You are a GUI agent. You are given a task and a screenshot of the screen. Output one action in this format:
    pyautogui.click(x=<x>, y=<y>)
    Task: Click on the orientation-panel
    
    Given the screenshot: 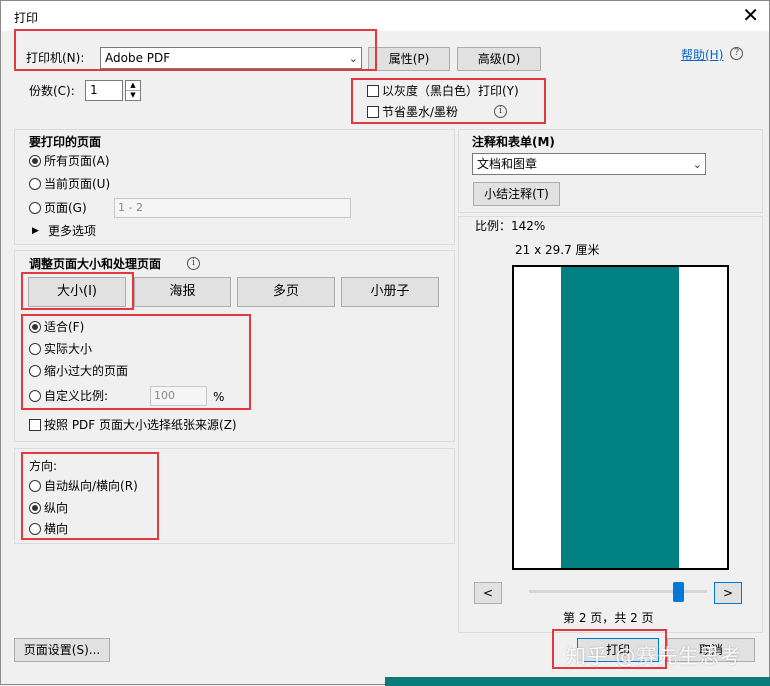 What is the action you would take?
    pyautogui.click(x=234, y=496)
    